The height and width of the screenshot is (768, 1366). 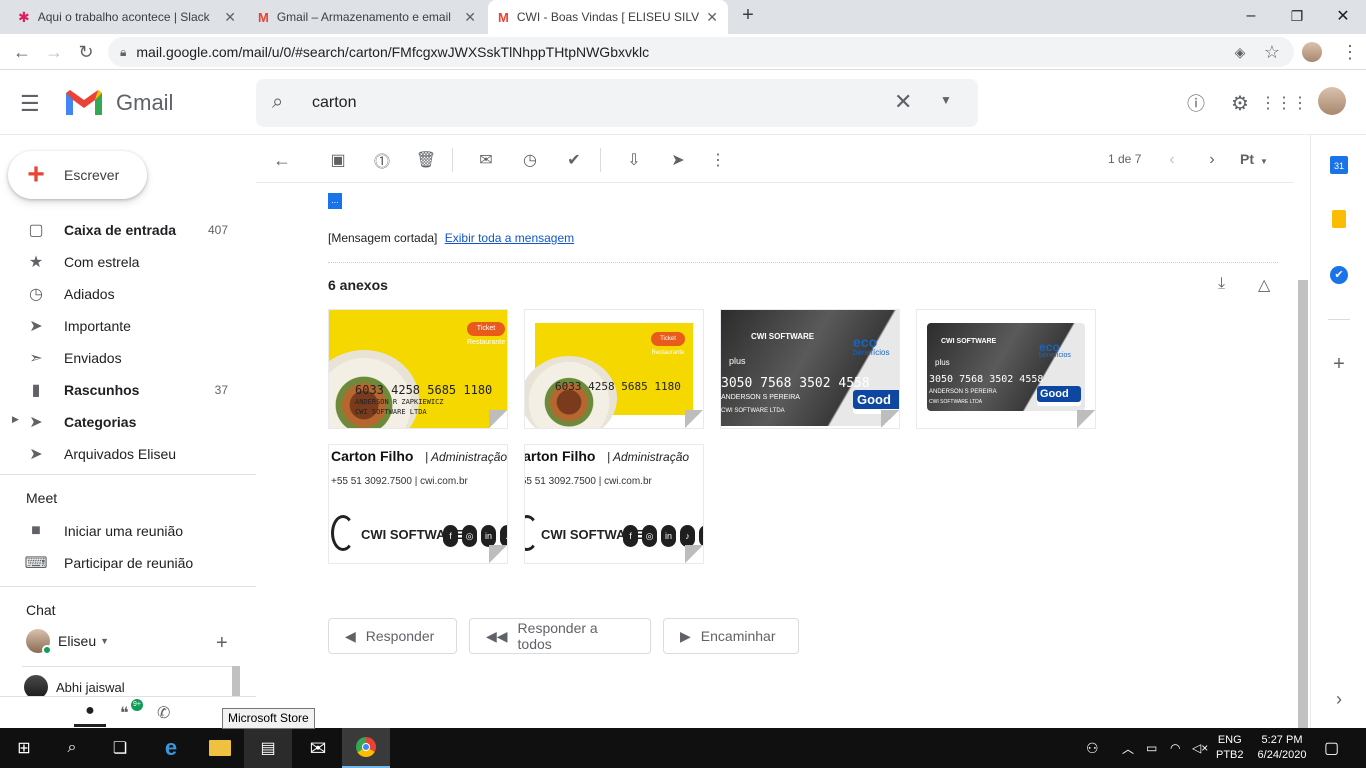 What do you see at coordinates (120, 641) in the screenshot?
I see `chat-self: Eliseu ▼` at bounding box center [120, 641].